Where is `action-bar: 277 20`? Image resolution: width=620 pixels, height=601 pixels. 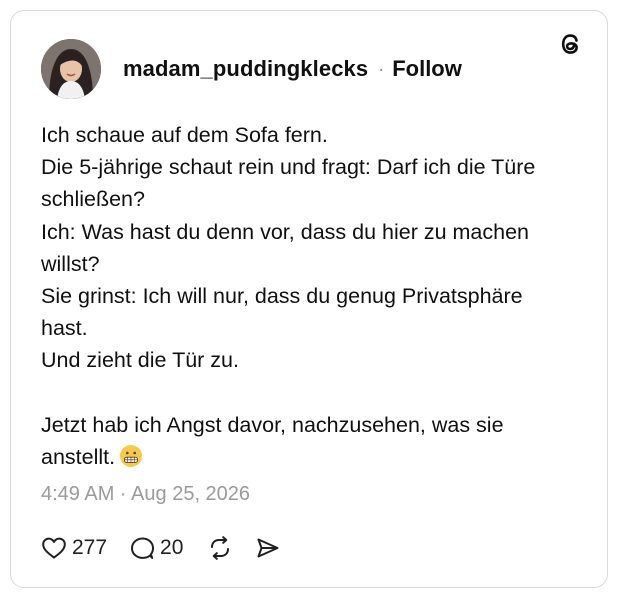
action-bar: 277 20 is located at coordinates (161, 548).